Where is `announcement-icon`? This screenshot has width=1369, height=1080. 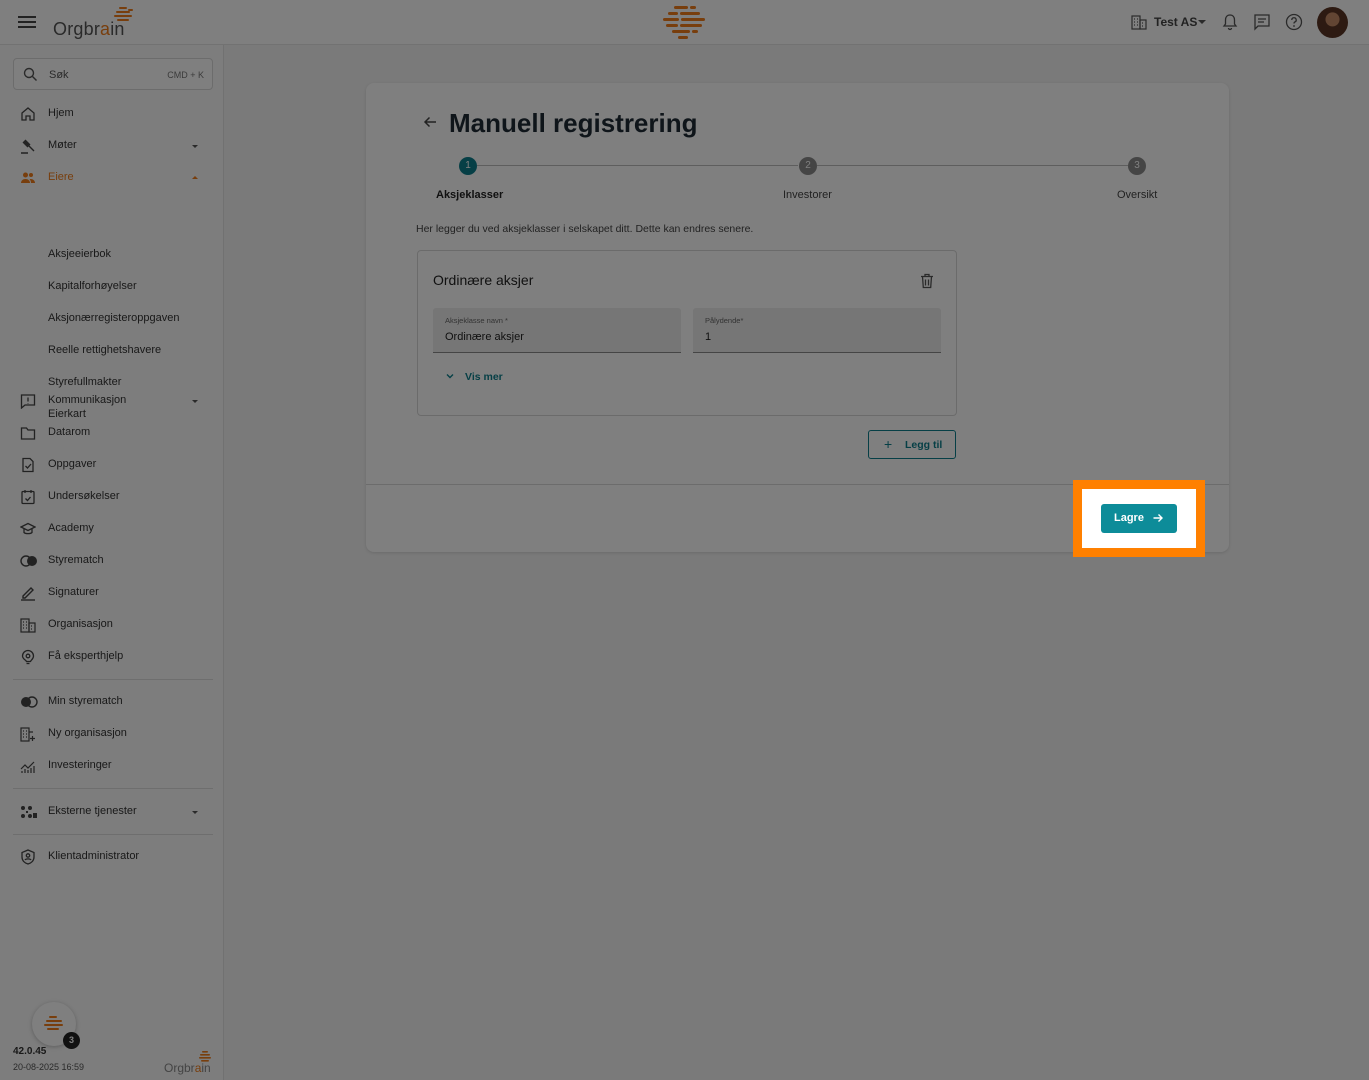 announcement-icon is located at coordinates (28, 401).